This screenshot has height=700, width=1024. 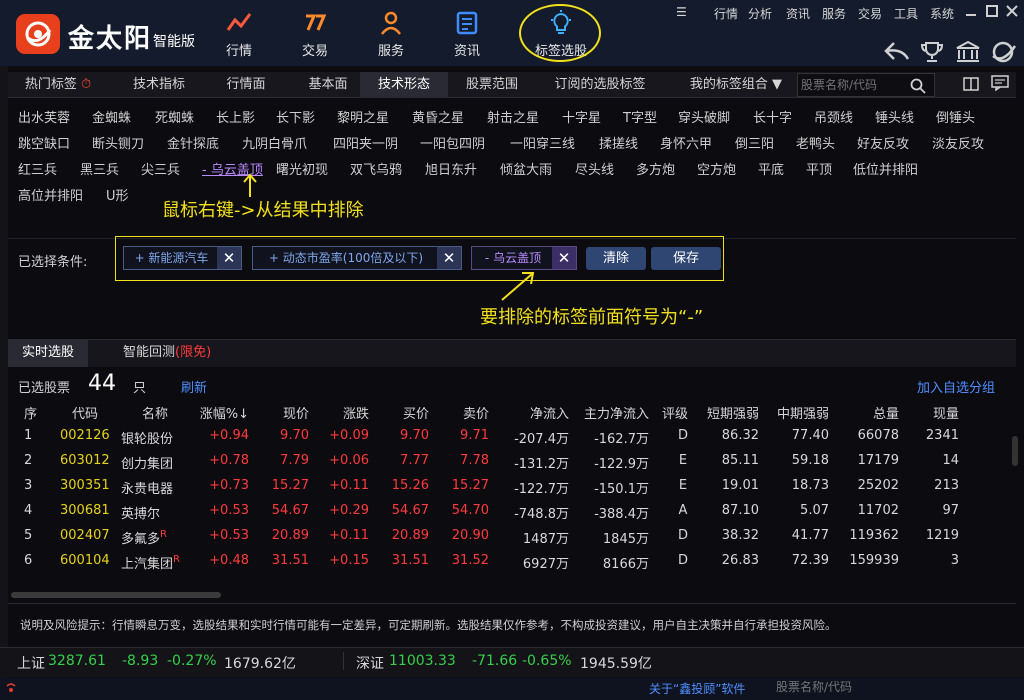 I want to click on menu-quotes: 行情, so click(x=726, y=13).